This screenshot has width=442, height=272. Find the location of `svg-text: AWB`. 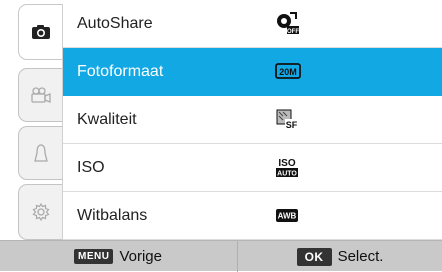

svg-text: AWB is located at coordinates (287, 216).